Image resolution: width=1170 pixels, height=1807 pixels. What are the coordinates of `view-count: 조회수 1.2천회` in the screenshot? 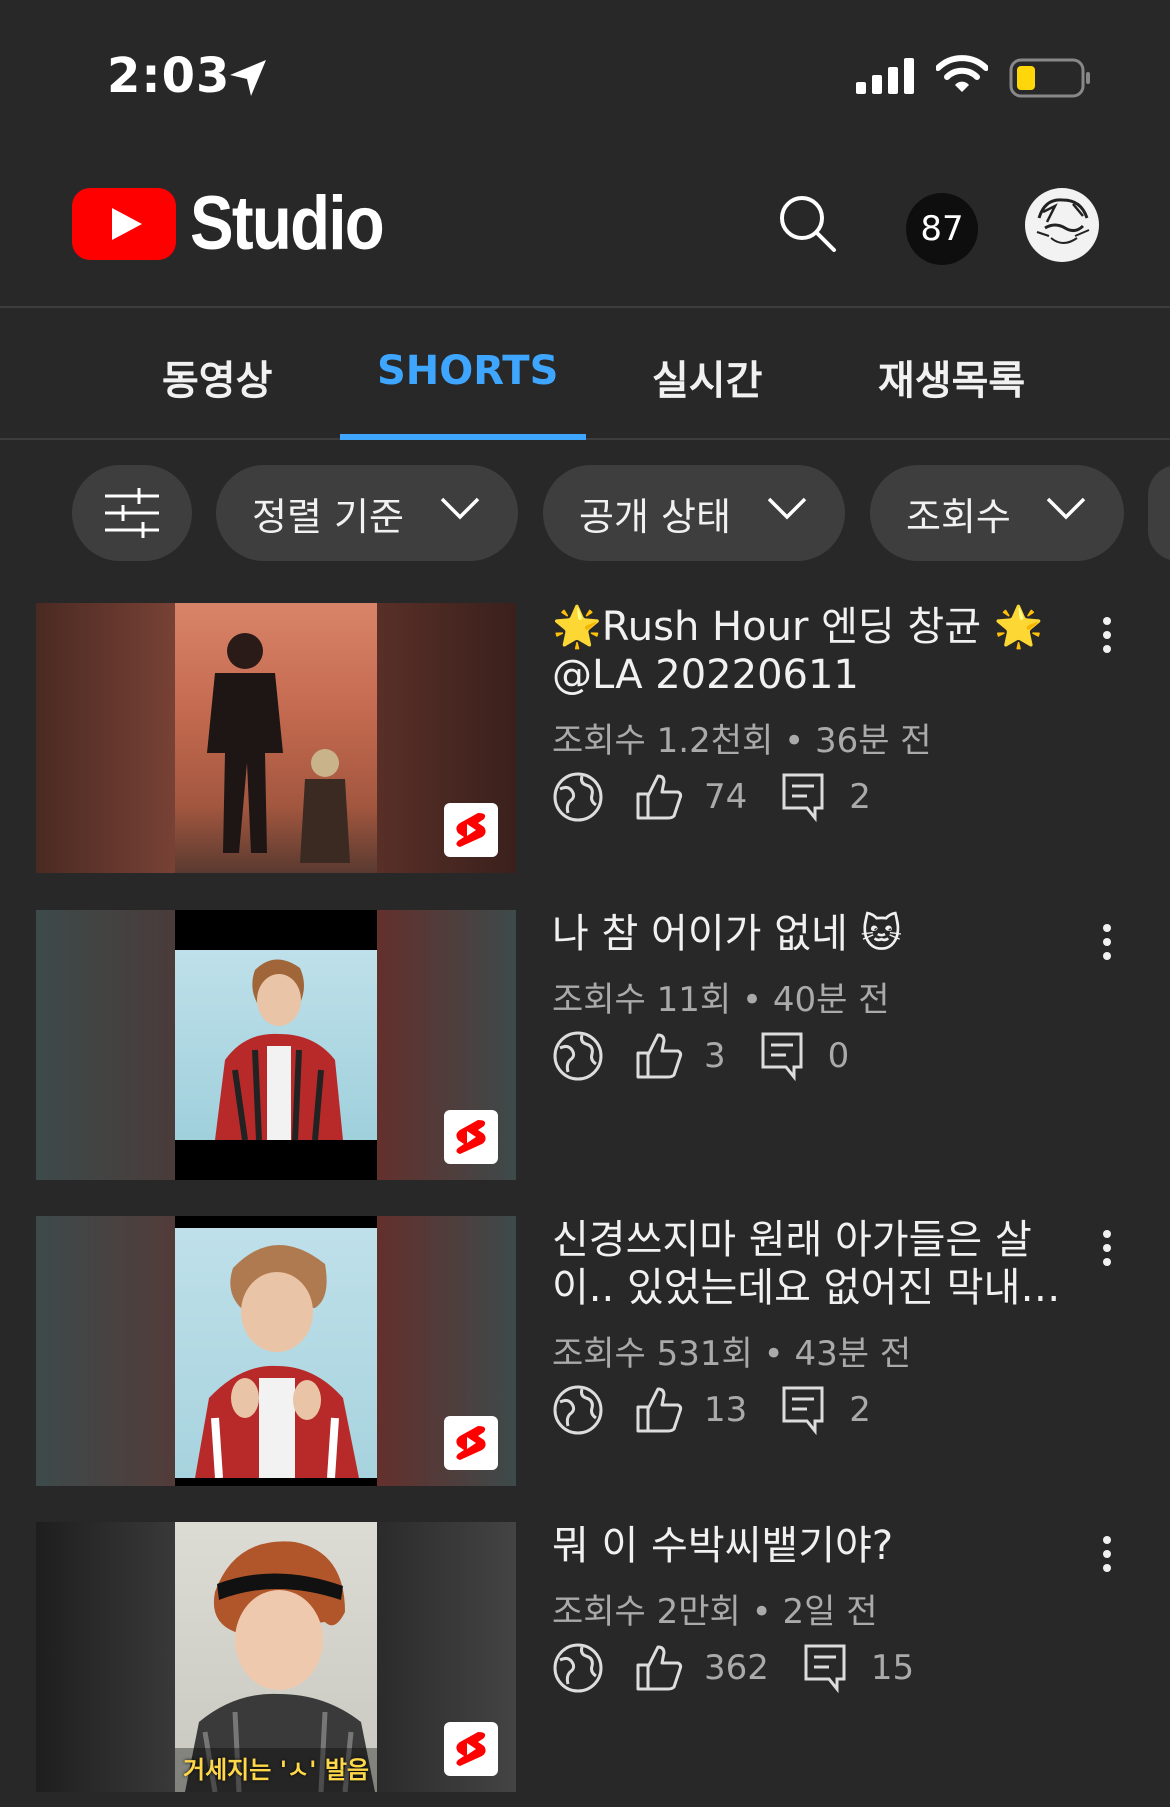 It's located at (663, 741).